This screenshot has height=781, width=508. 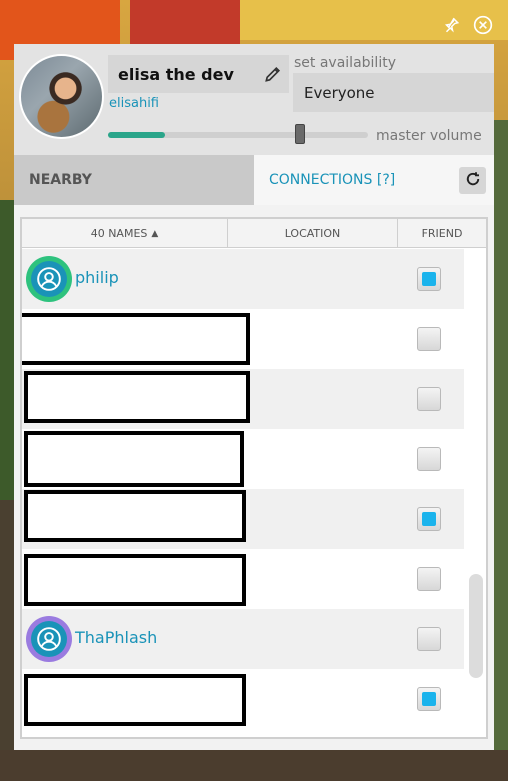 I want to click on sort-ascending-icon: ▲, so click(x=155, y=233).